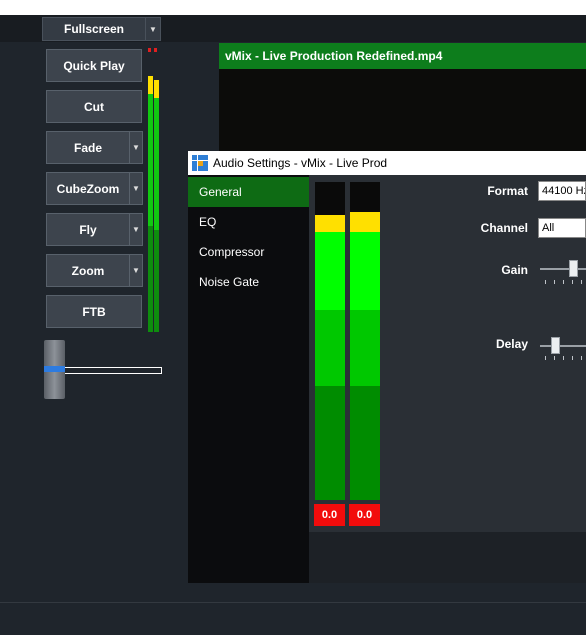 This screenshot has height=635, width=586. I want to click on vu-meter-left, so click(330, 341).